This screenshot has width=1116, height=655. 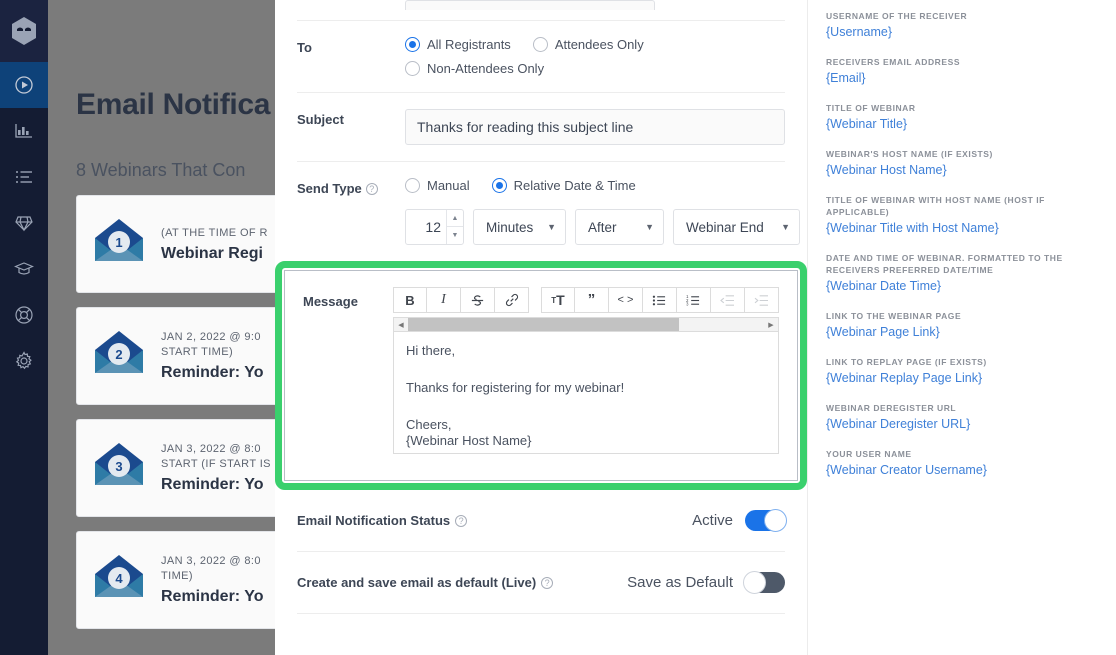 What do you see at coordinates (426, 227) in the screenshot?
I see `send-amount-value: 12` at bounding box center [426, 227].